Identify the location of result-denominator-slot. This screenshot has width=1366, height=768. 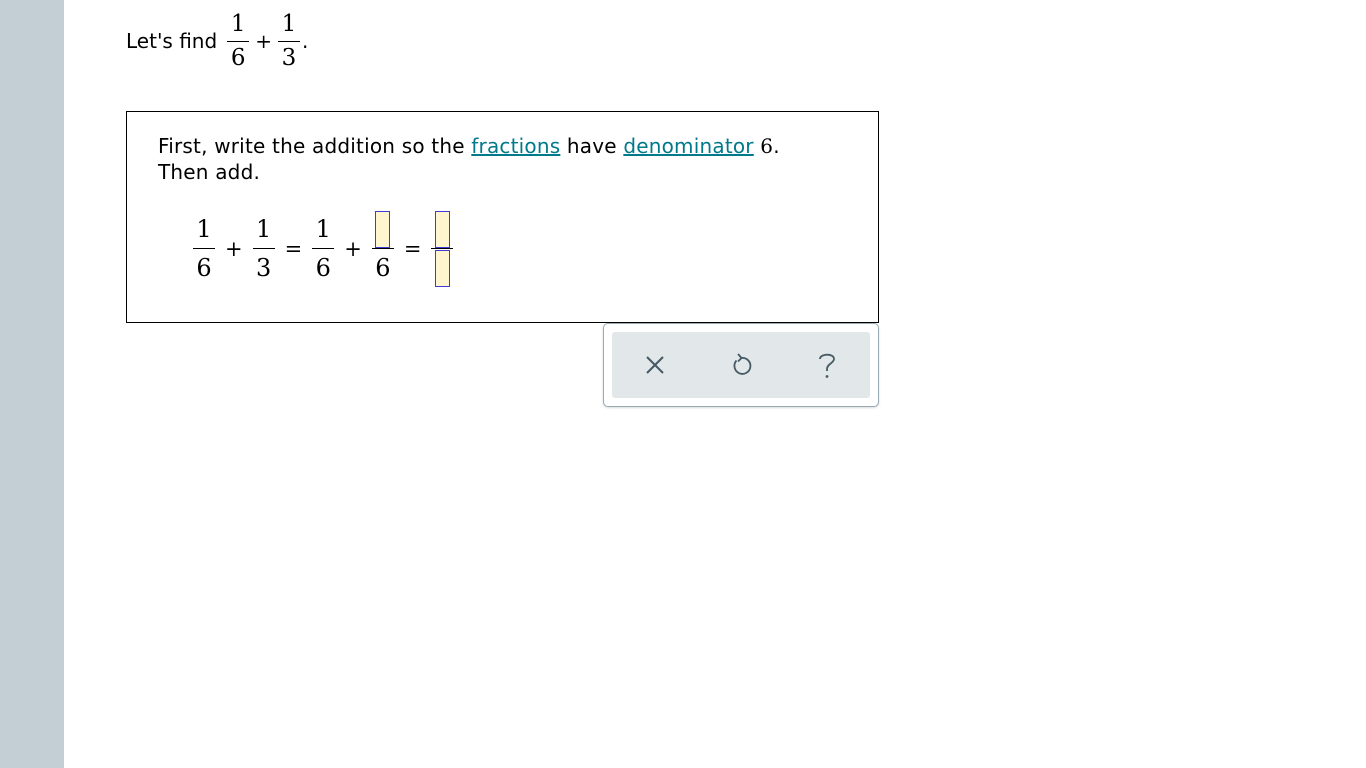
(442, 268).